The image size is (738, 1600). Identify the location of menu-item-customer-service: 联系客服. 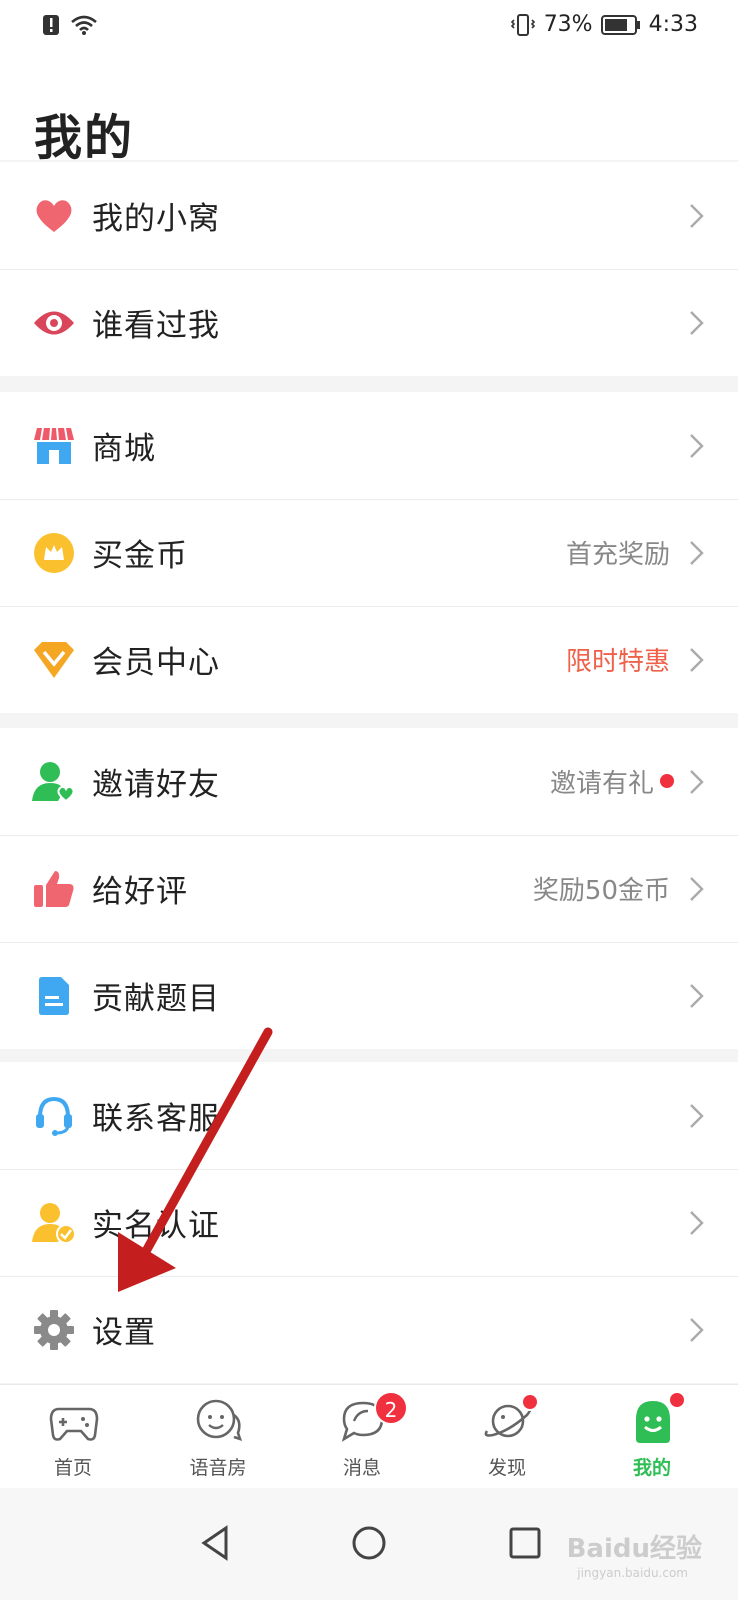
(369, 1115).